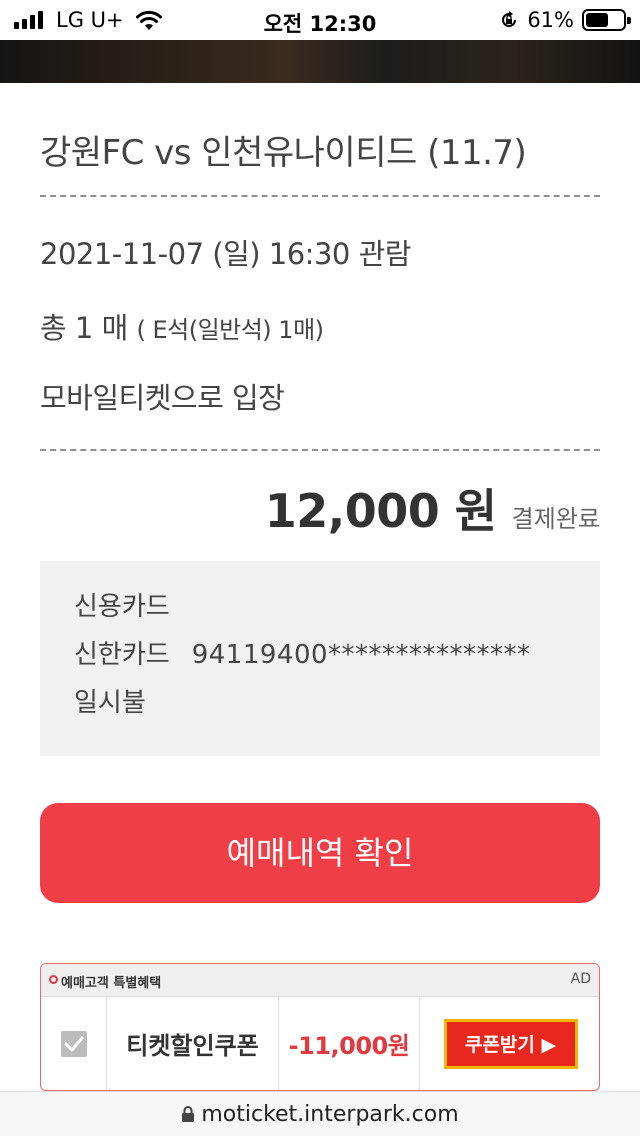  What do you see at coordinates (122, 607) in the screenshot?
I see `payment-method: 신용카드` at bounding box center [122, 607].